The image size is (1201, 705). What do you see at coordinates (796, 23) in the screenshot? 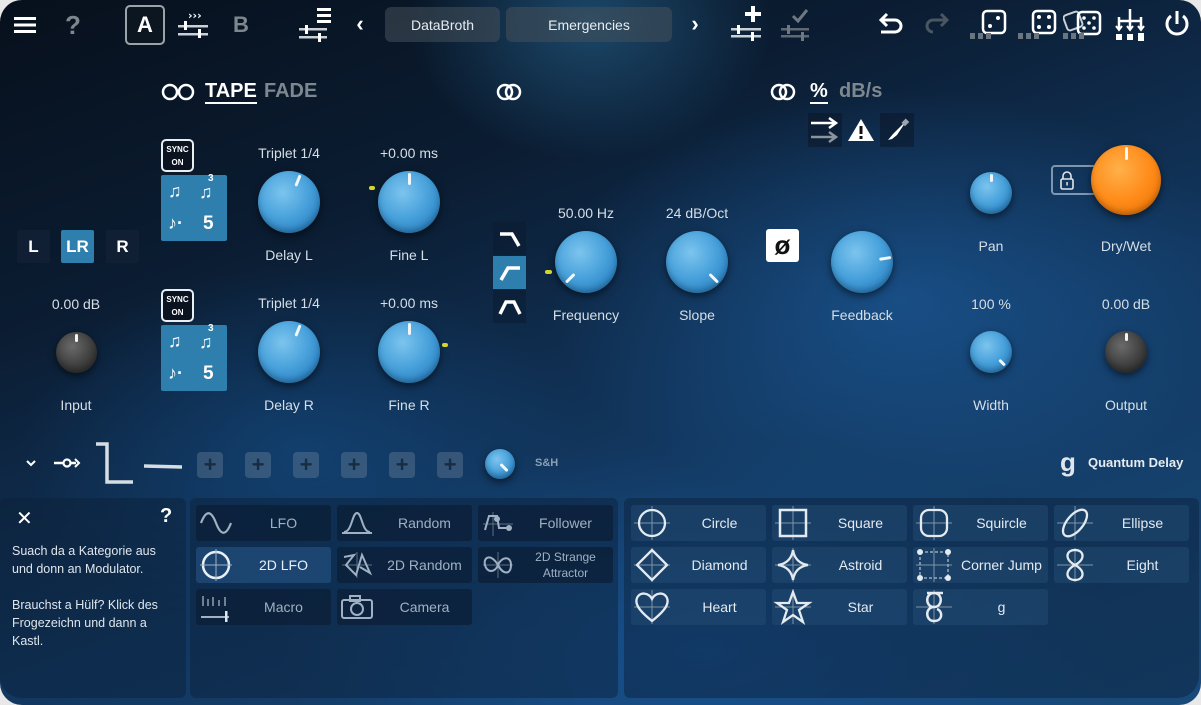
I see `save-preset-button` at bounding box center [796, 23].